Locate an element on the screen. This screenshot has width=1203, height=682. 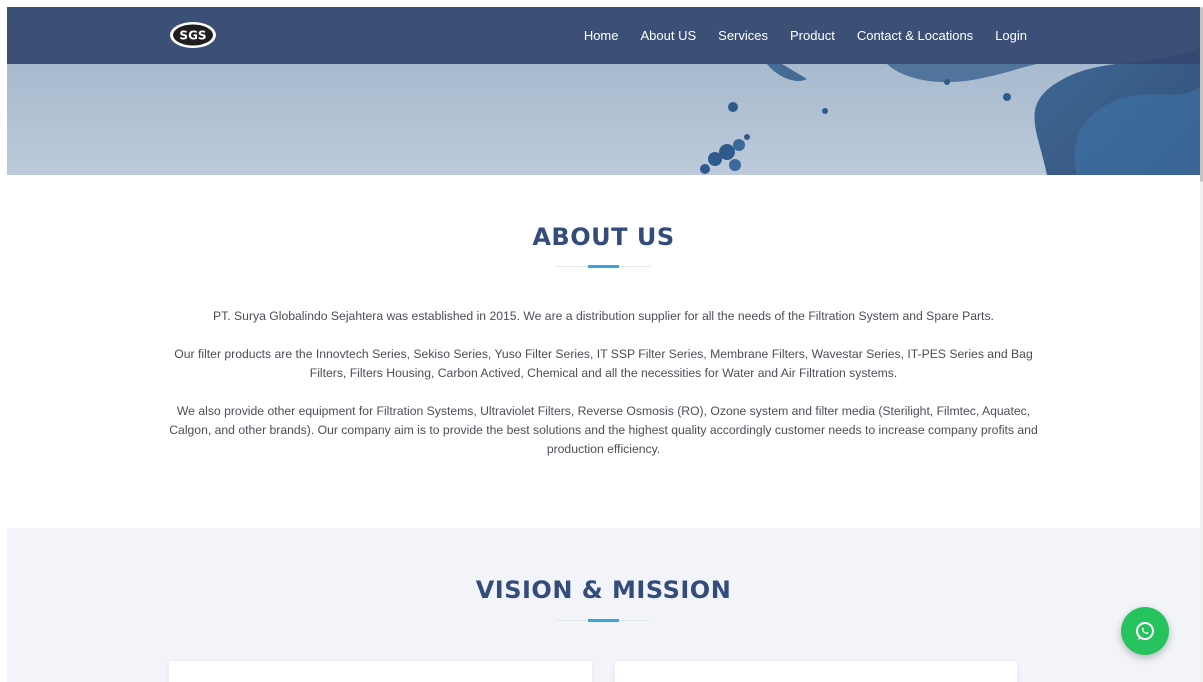
nav-home: Home is located at coordinates (601, 35).